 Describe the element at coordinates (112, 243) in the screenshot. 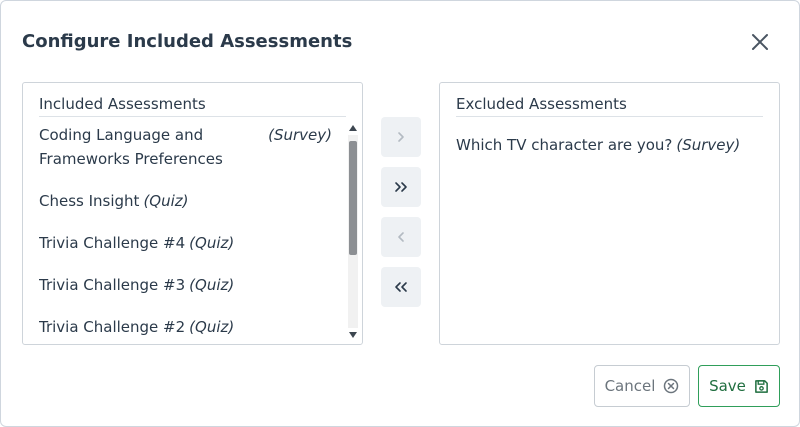

I see `item-name: Trivia Challenge #4` at that location.